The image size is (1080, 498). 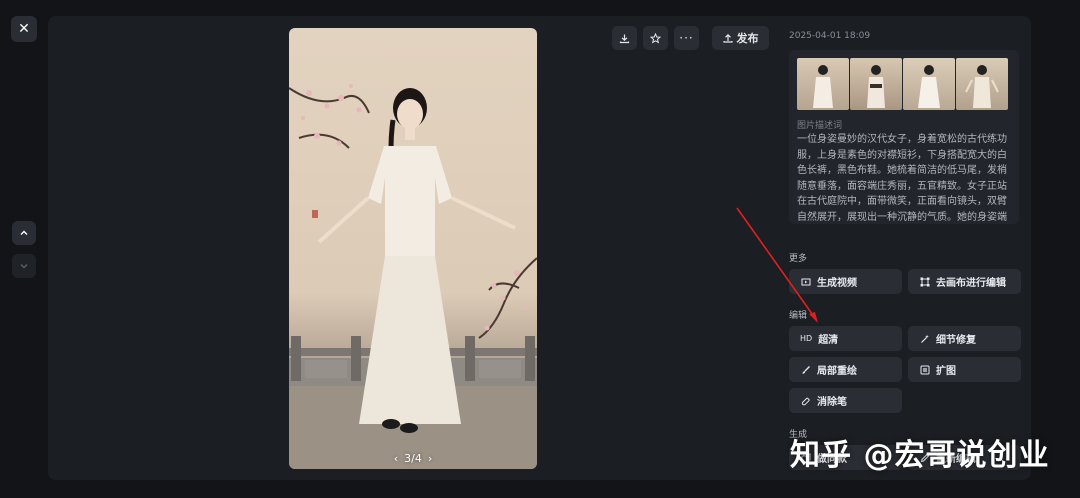 I want to click on chevron-left-icon: ‹, so click(x=396, y=458).